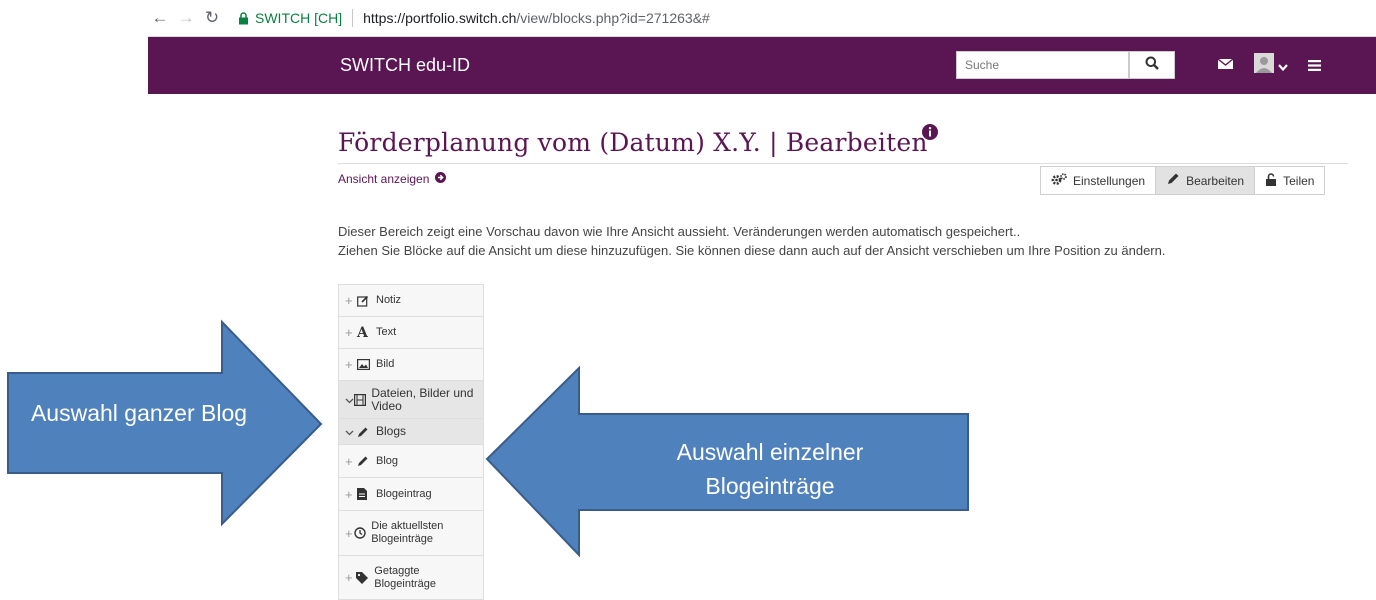 This screenshot has width=1376, height=600. I want to click on callout-left-text: Auswahl ganzer Blog, so click(139, 413).